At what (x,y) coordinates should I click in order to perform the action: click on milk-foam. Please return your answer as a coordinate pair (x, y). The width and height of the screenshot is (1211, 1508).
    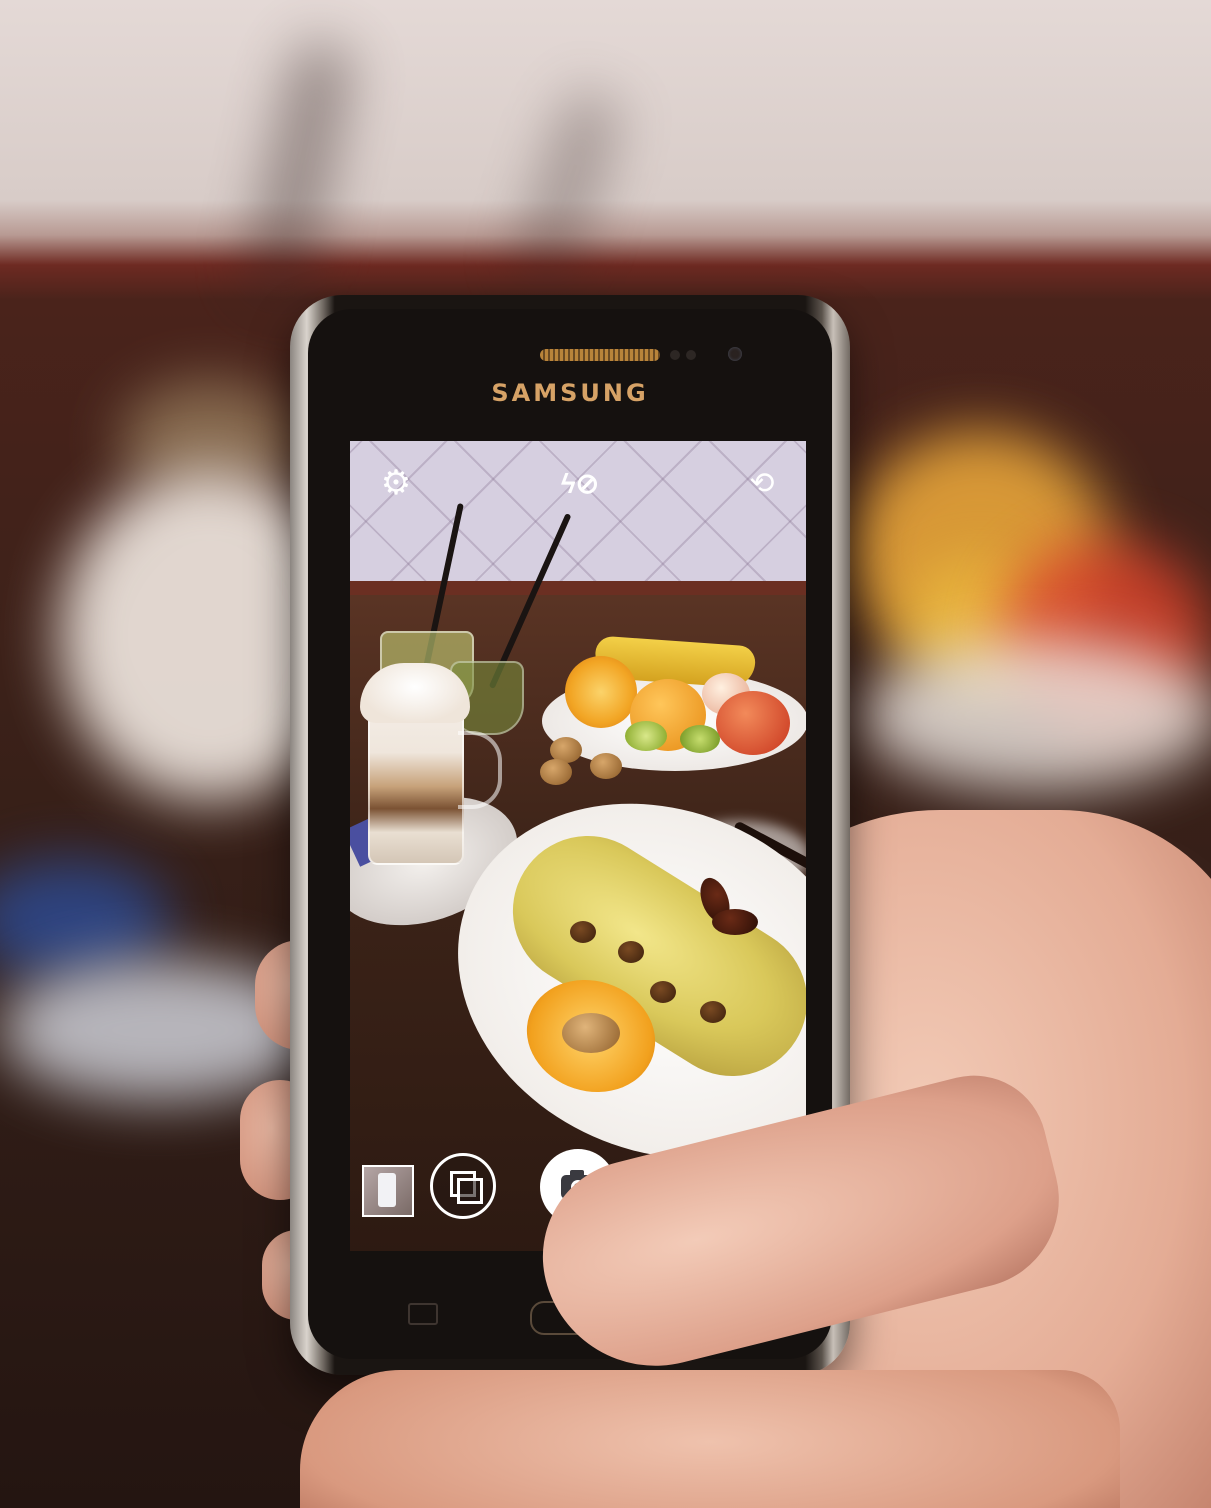
    Looking at the image, I should click on (415, 693).